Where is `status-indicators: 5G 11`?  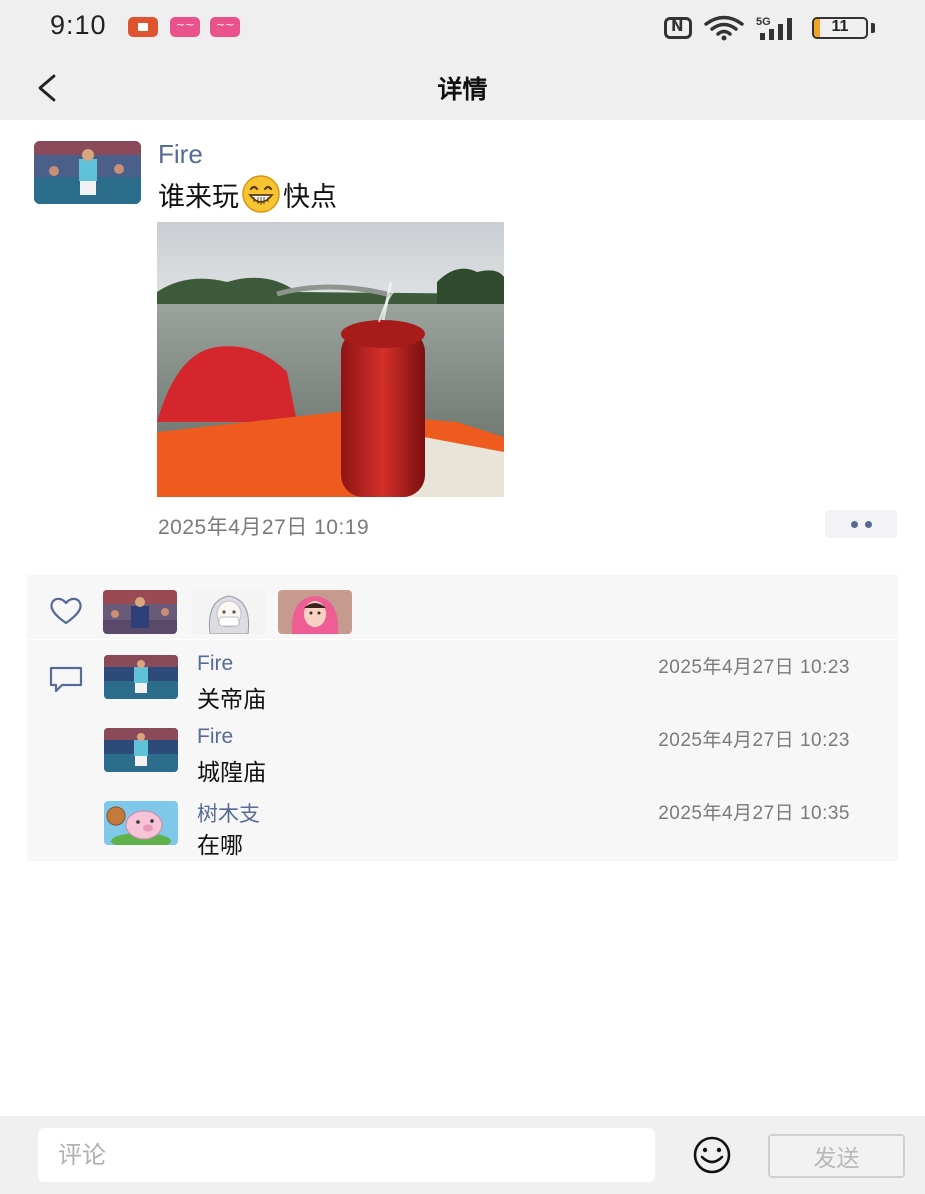 status-indicators: 5G 11 is located at coordinates (769, 28).